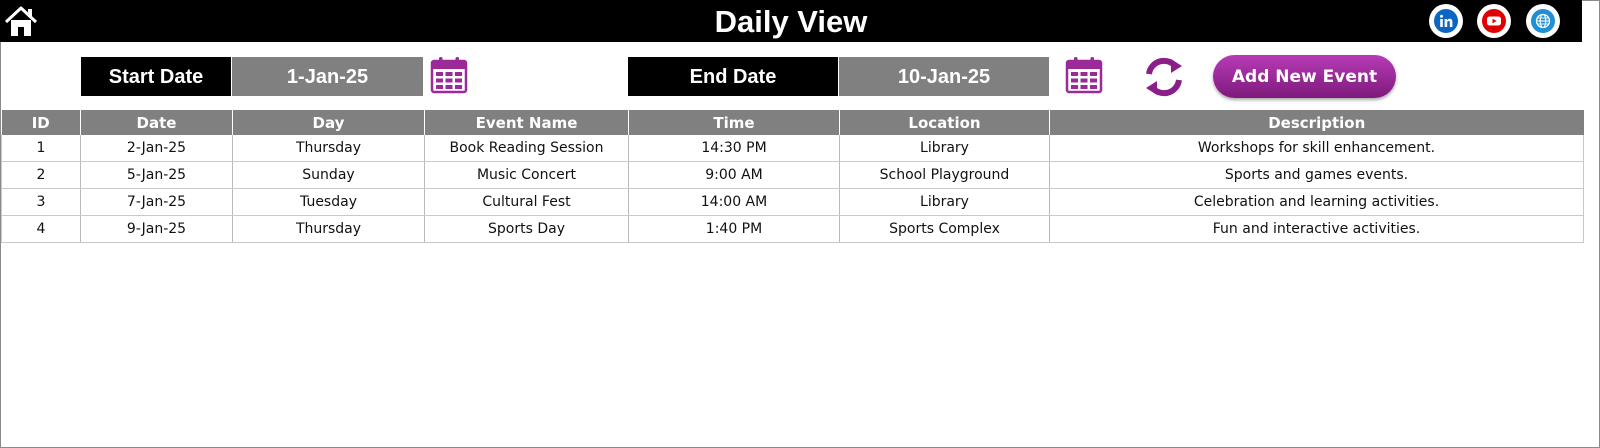 Image resolution: width=1600 pixels, height=448 pixels. I want to click on website-link, so click(1543, 21).